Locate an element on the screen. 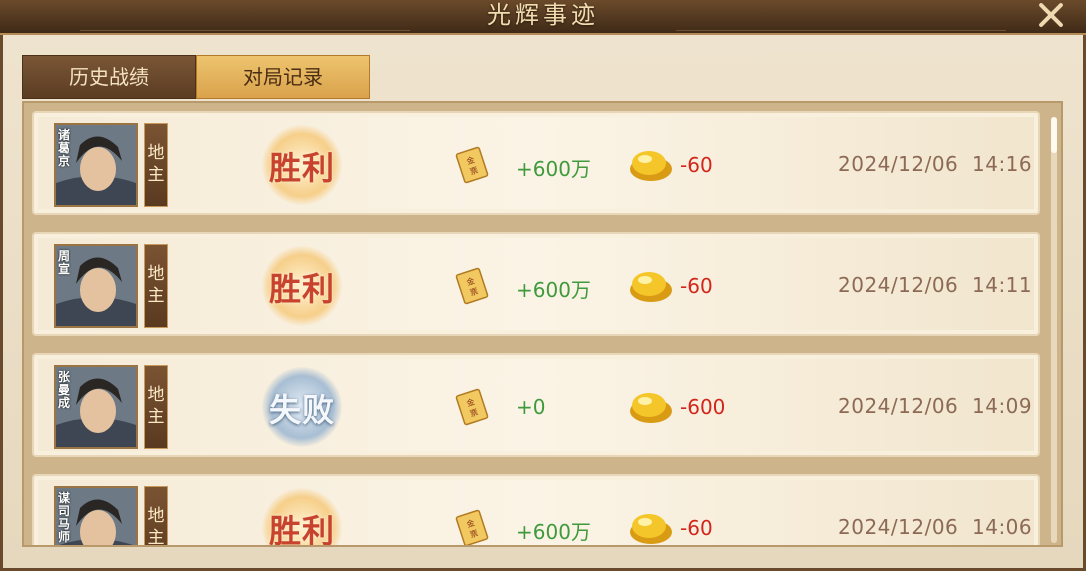  result-text: 失败 is located at coordinates (301, 410).